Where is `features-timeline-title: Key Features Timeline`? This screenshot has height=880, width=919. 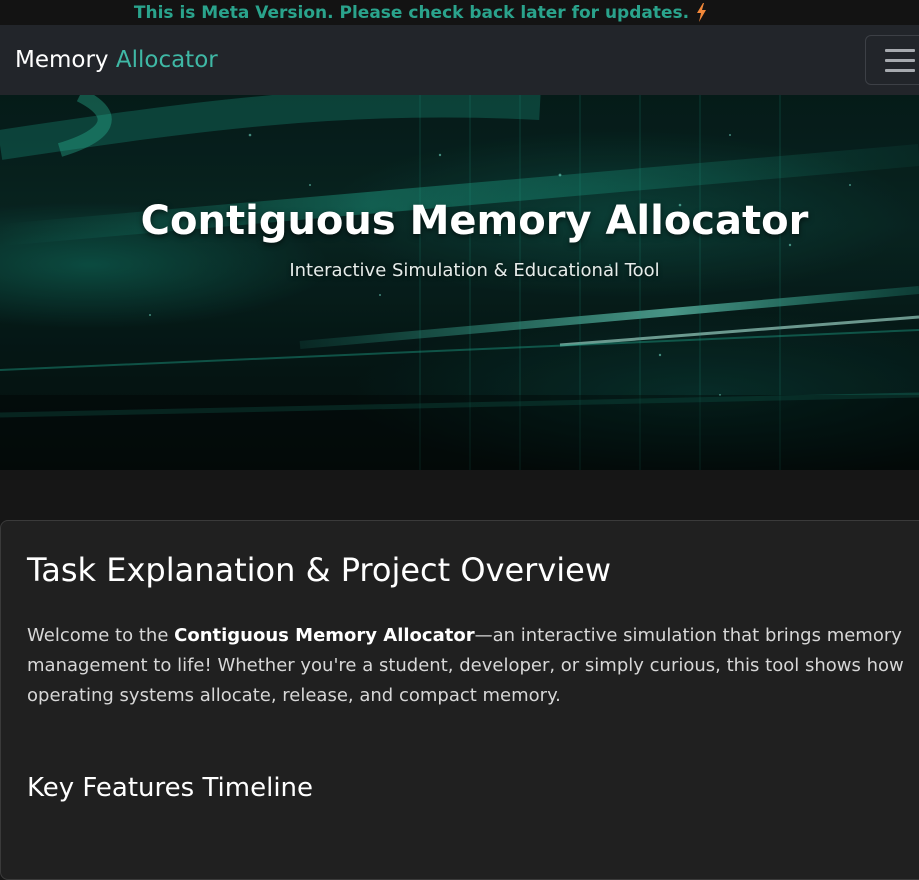 features-timeline-title: Key Features Timeline is located at coordinates (170, 788).